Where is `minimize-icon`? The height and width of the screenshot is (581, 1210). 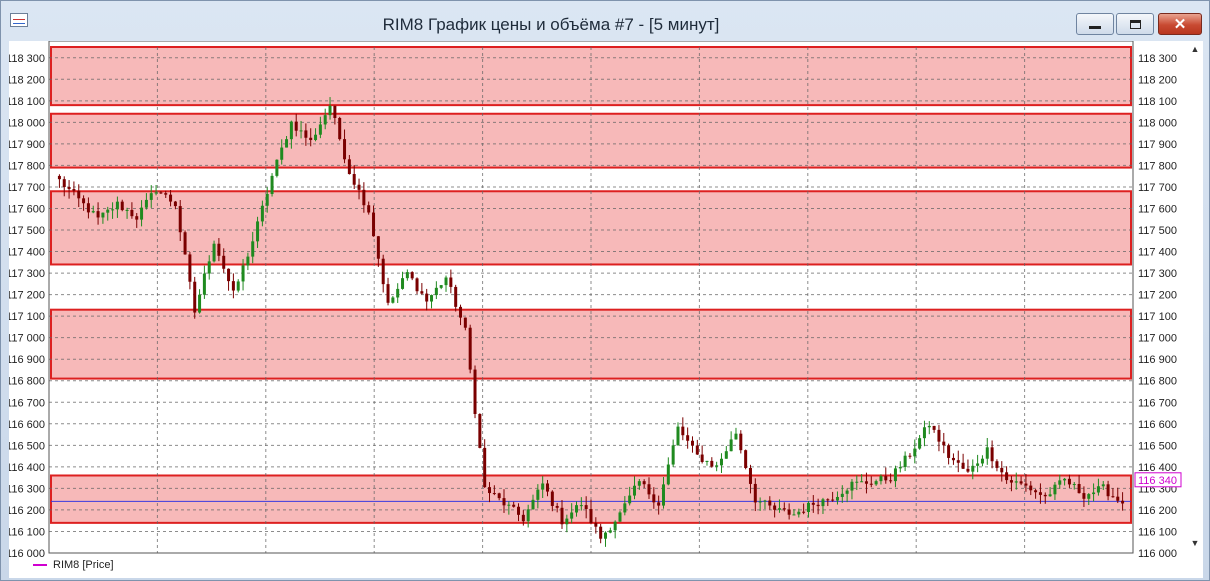 minimize-icon is located at coordinates (1095, 27).